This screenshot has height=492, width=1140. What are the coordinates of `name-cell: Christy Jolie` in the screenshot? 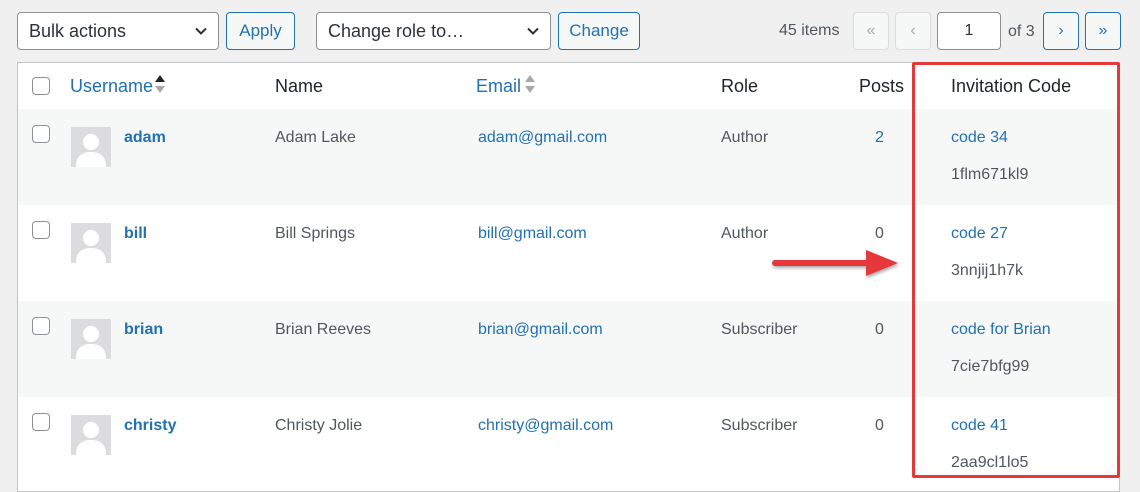 It's located at (319, 425).